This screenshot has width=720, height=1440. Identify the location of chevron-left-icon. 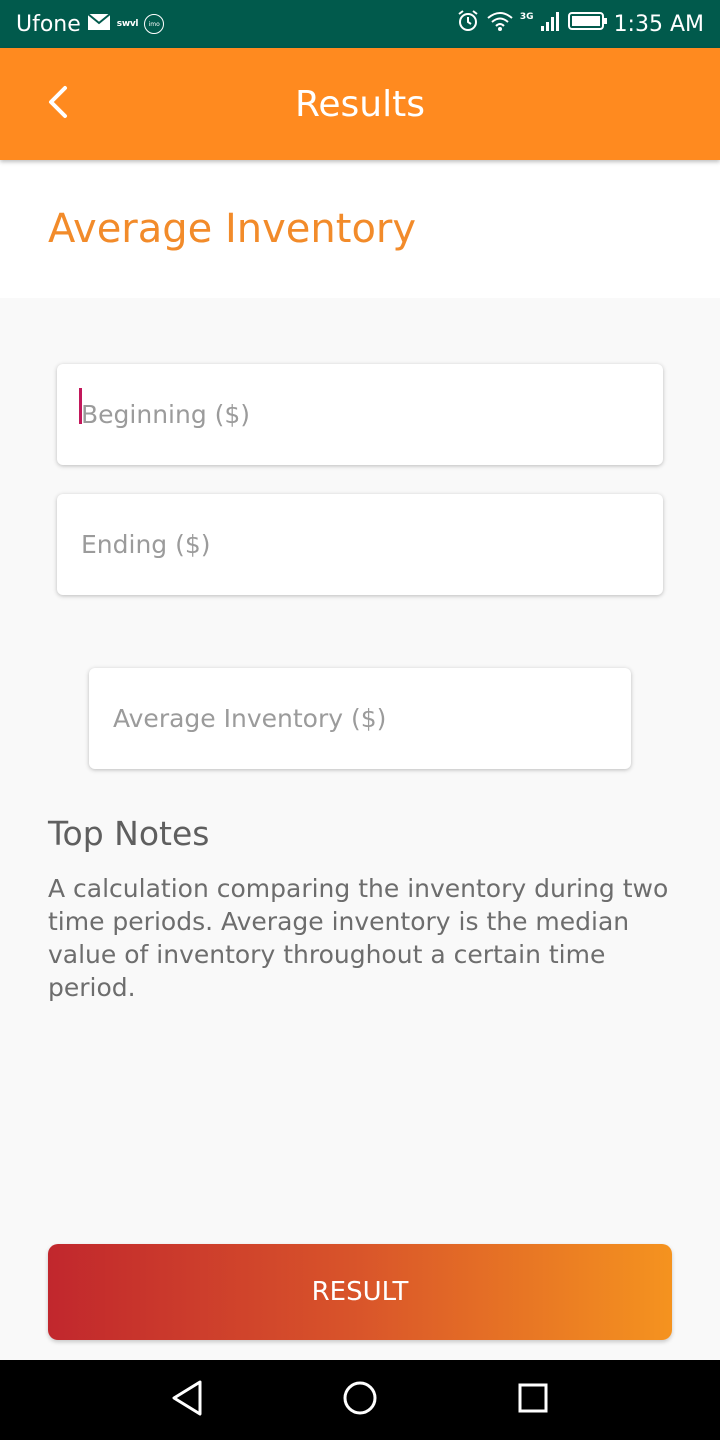
(58, 104).